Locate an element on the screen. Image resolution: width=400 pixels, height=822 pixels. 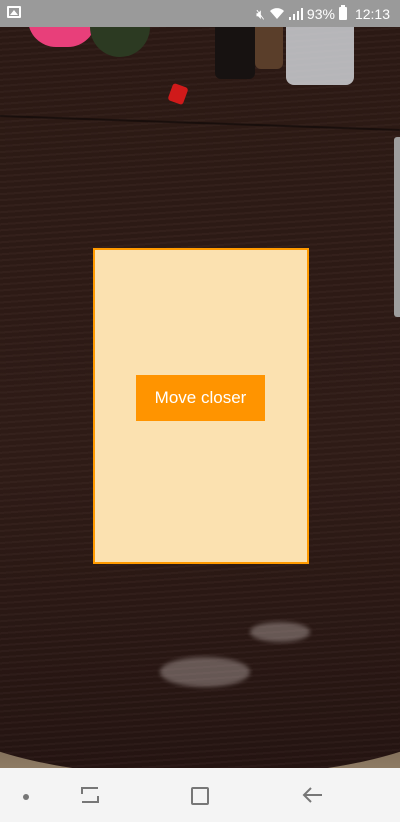
signal-icon is located at coordinates (295, 13).